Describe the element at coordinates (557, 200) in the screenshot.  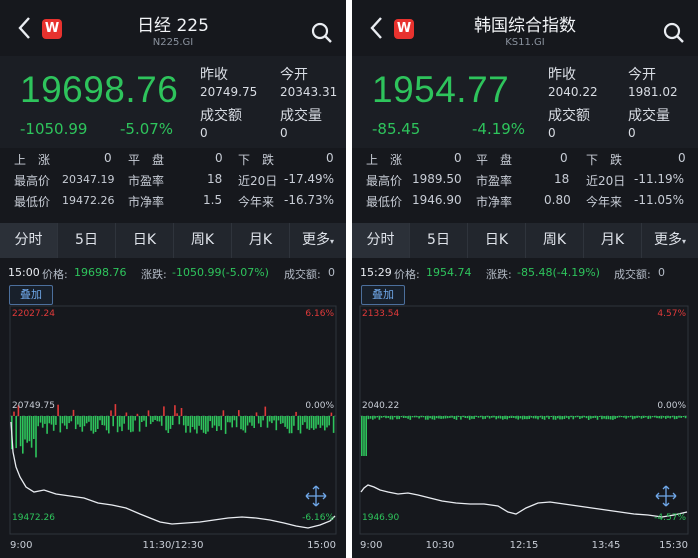
I see `stat-pb-value: 0.80` at that location.